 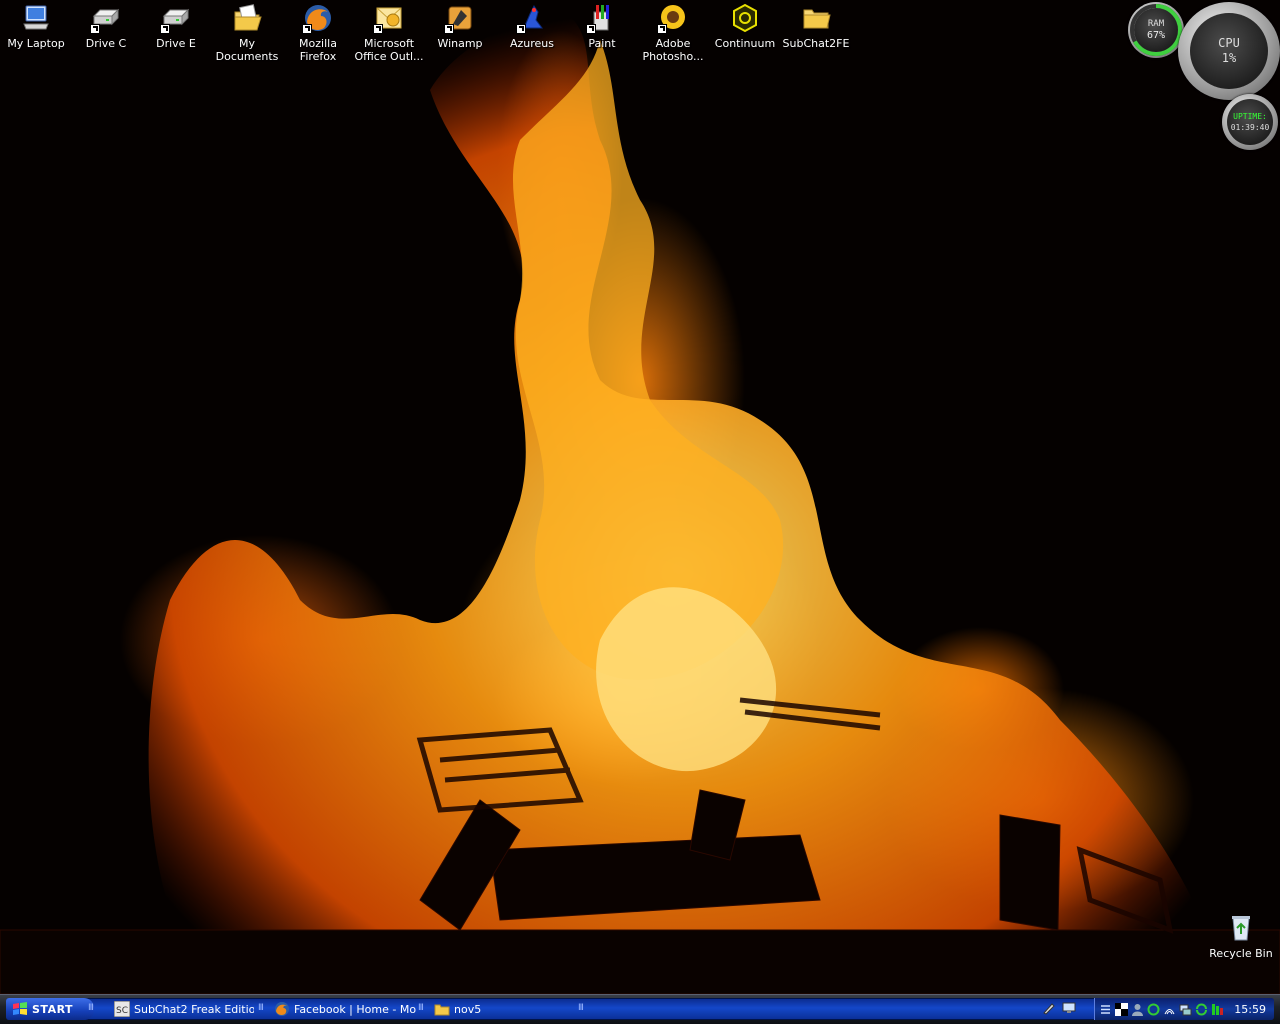 What do you see at coordinates (91, 1008) in the screenshot?
I see `toolbar-grip: III` at bounding box center [91, 1008].